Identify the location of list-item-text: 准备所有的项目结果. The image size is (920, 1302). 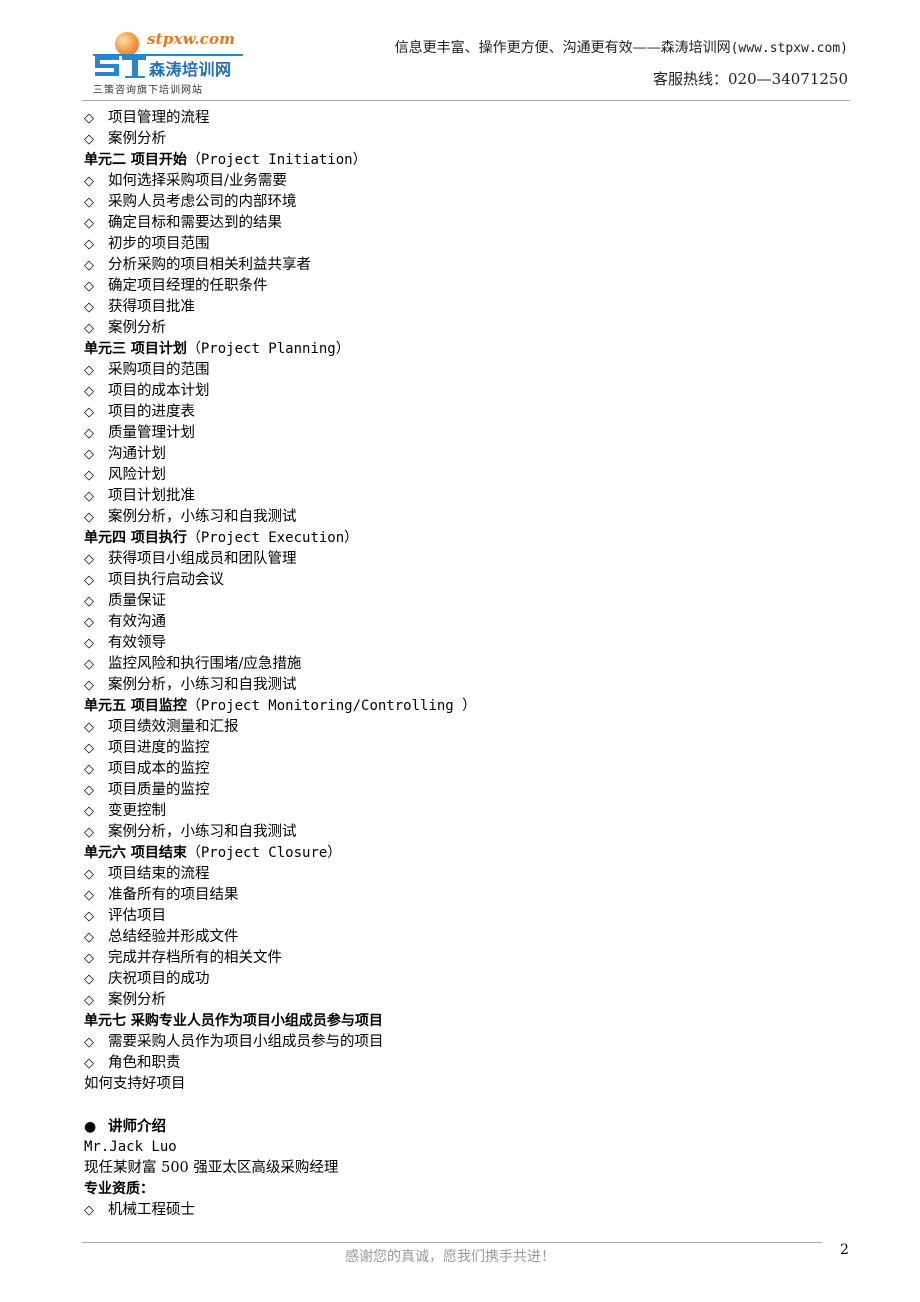
(173, 895).